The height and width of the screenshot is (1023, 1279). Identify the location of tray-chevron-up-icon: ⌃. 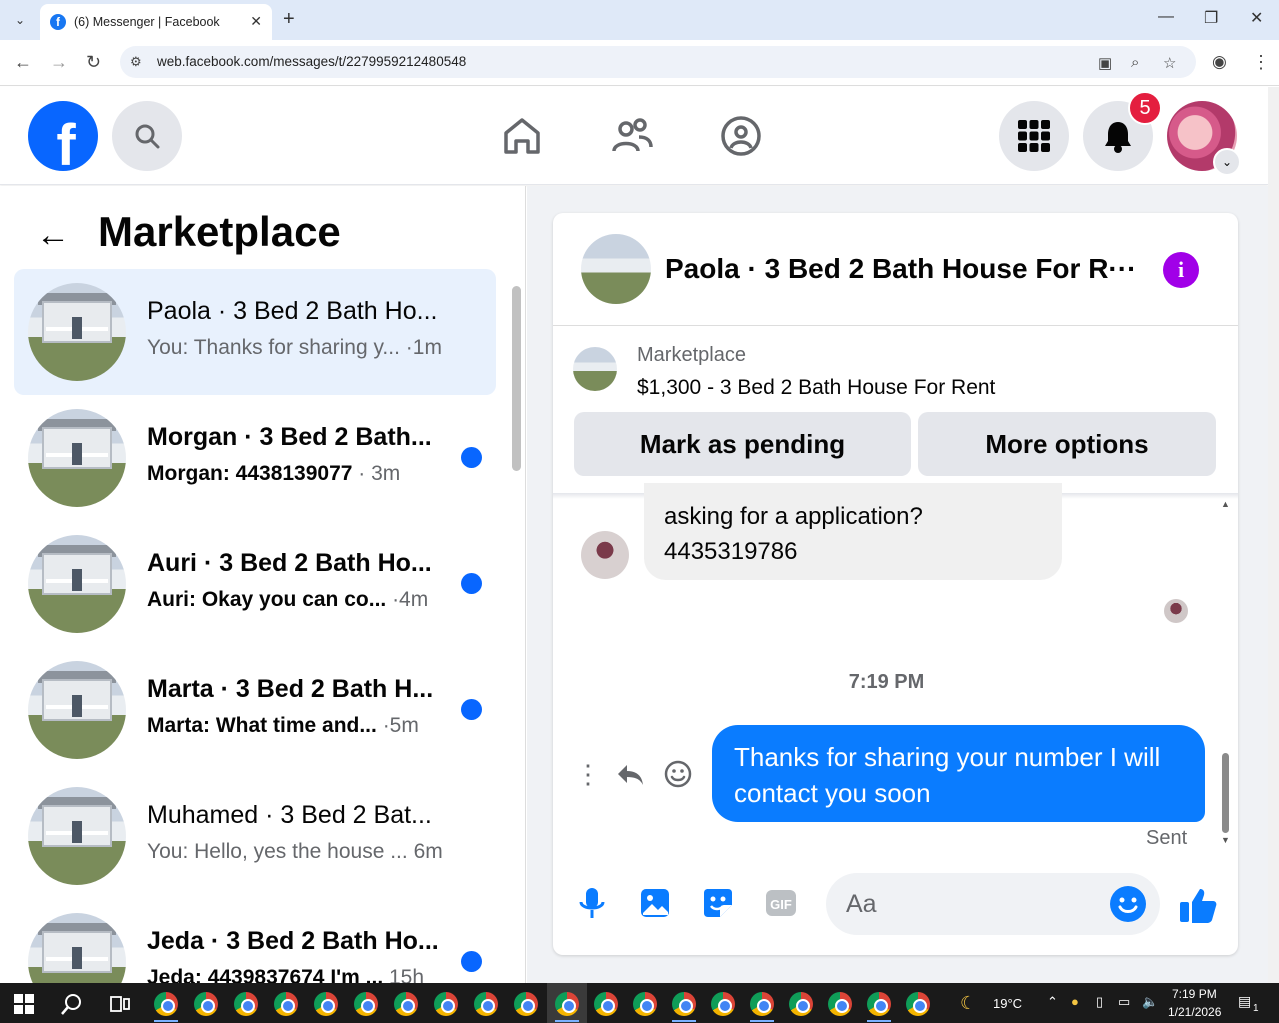
(1052, 1002).